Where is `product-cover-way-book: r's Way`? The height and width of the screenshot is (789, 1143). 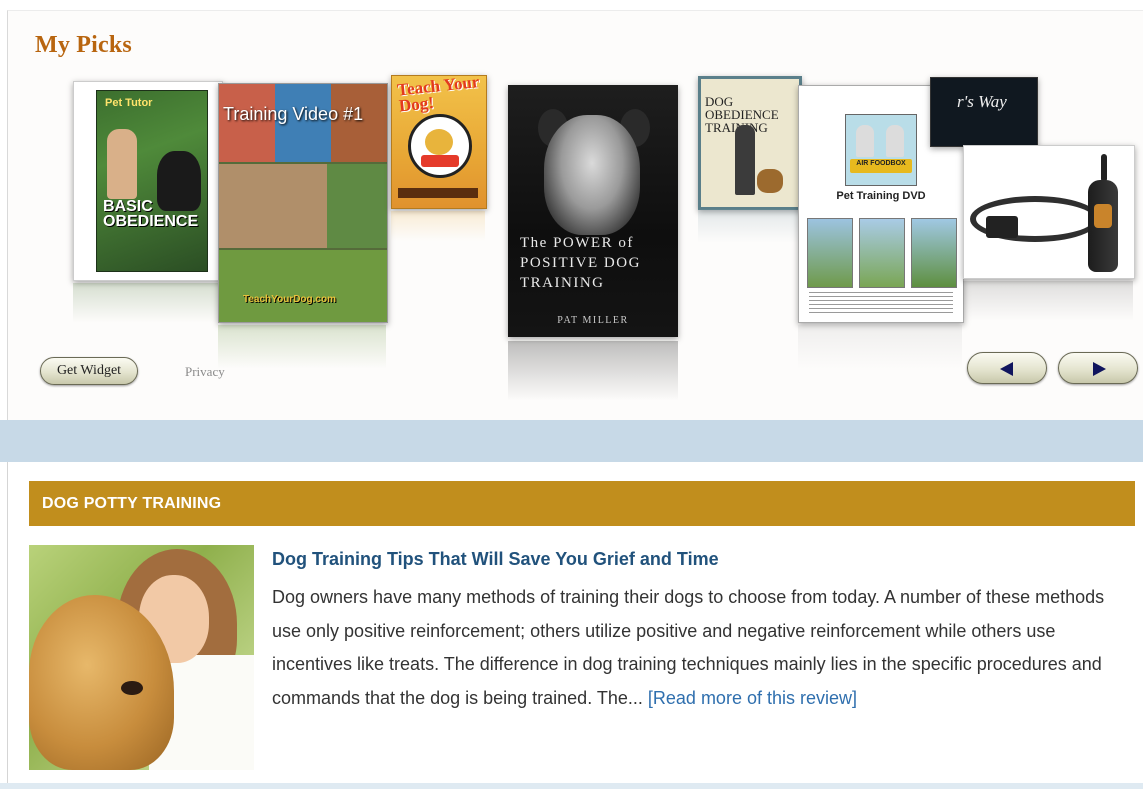
product-cover-way-book: r's Way is located at coordinates (984, 112).